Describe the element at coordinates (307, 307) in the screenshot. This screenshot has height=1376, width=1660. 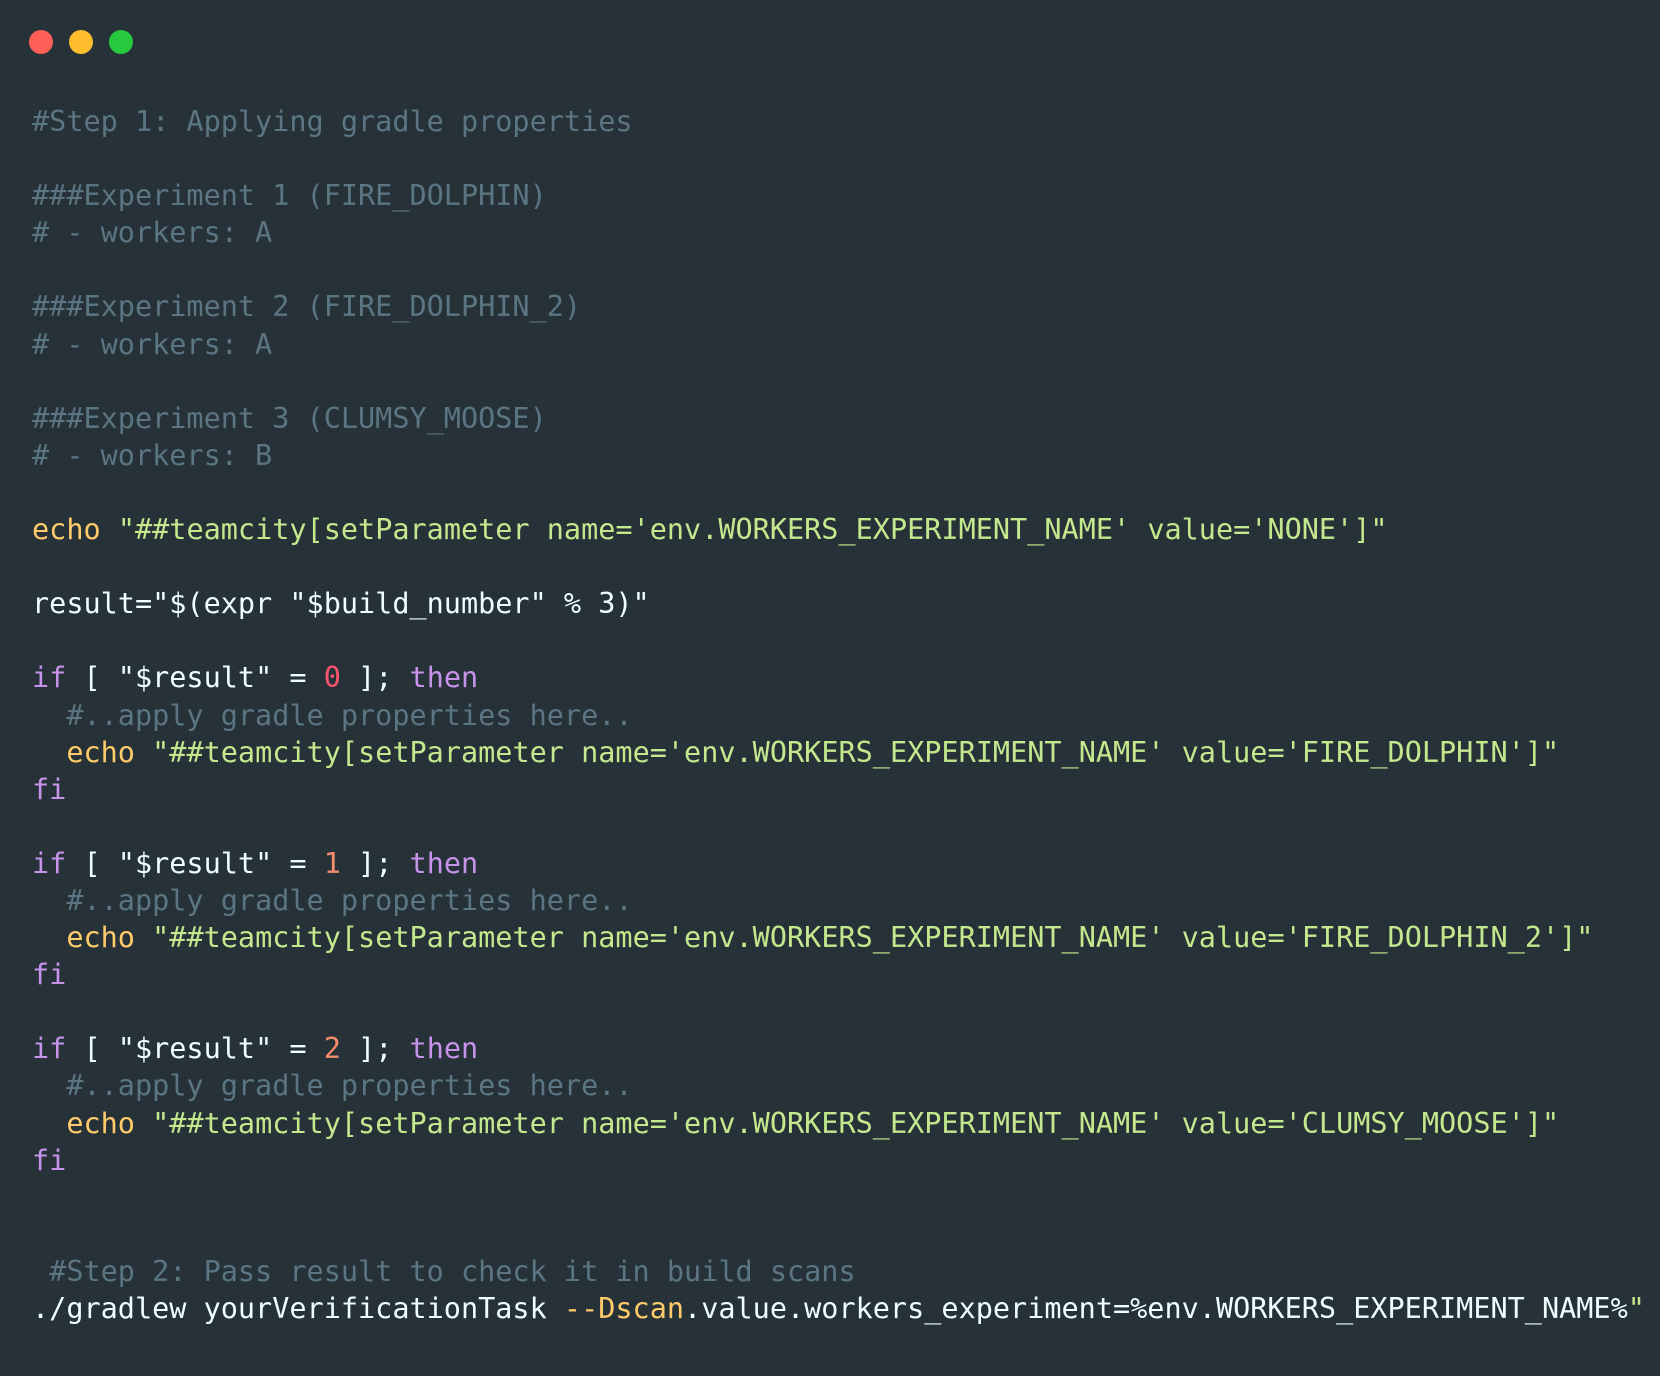
I see `code-token: ###Experiment 2 (FIRE_DOLPHIN_2)` at that location.